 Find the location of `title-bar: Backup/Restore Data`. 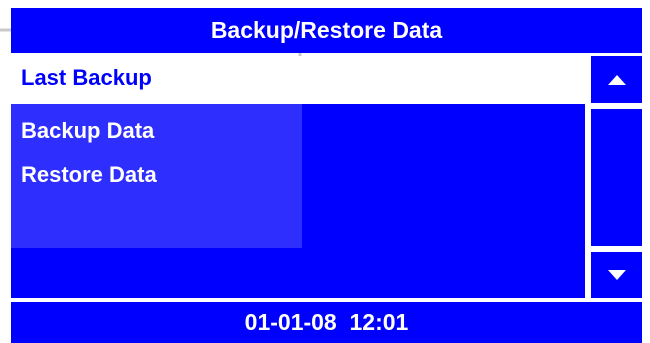

title-bar: Backup/Restore Data is located at coordinates (326, 30).